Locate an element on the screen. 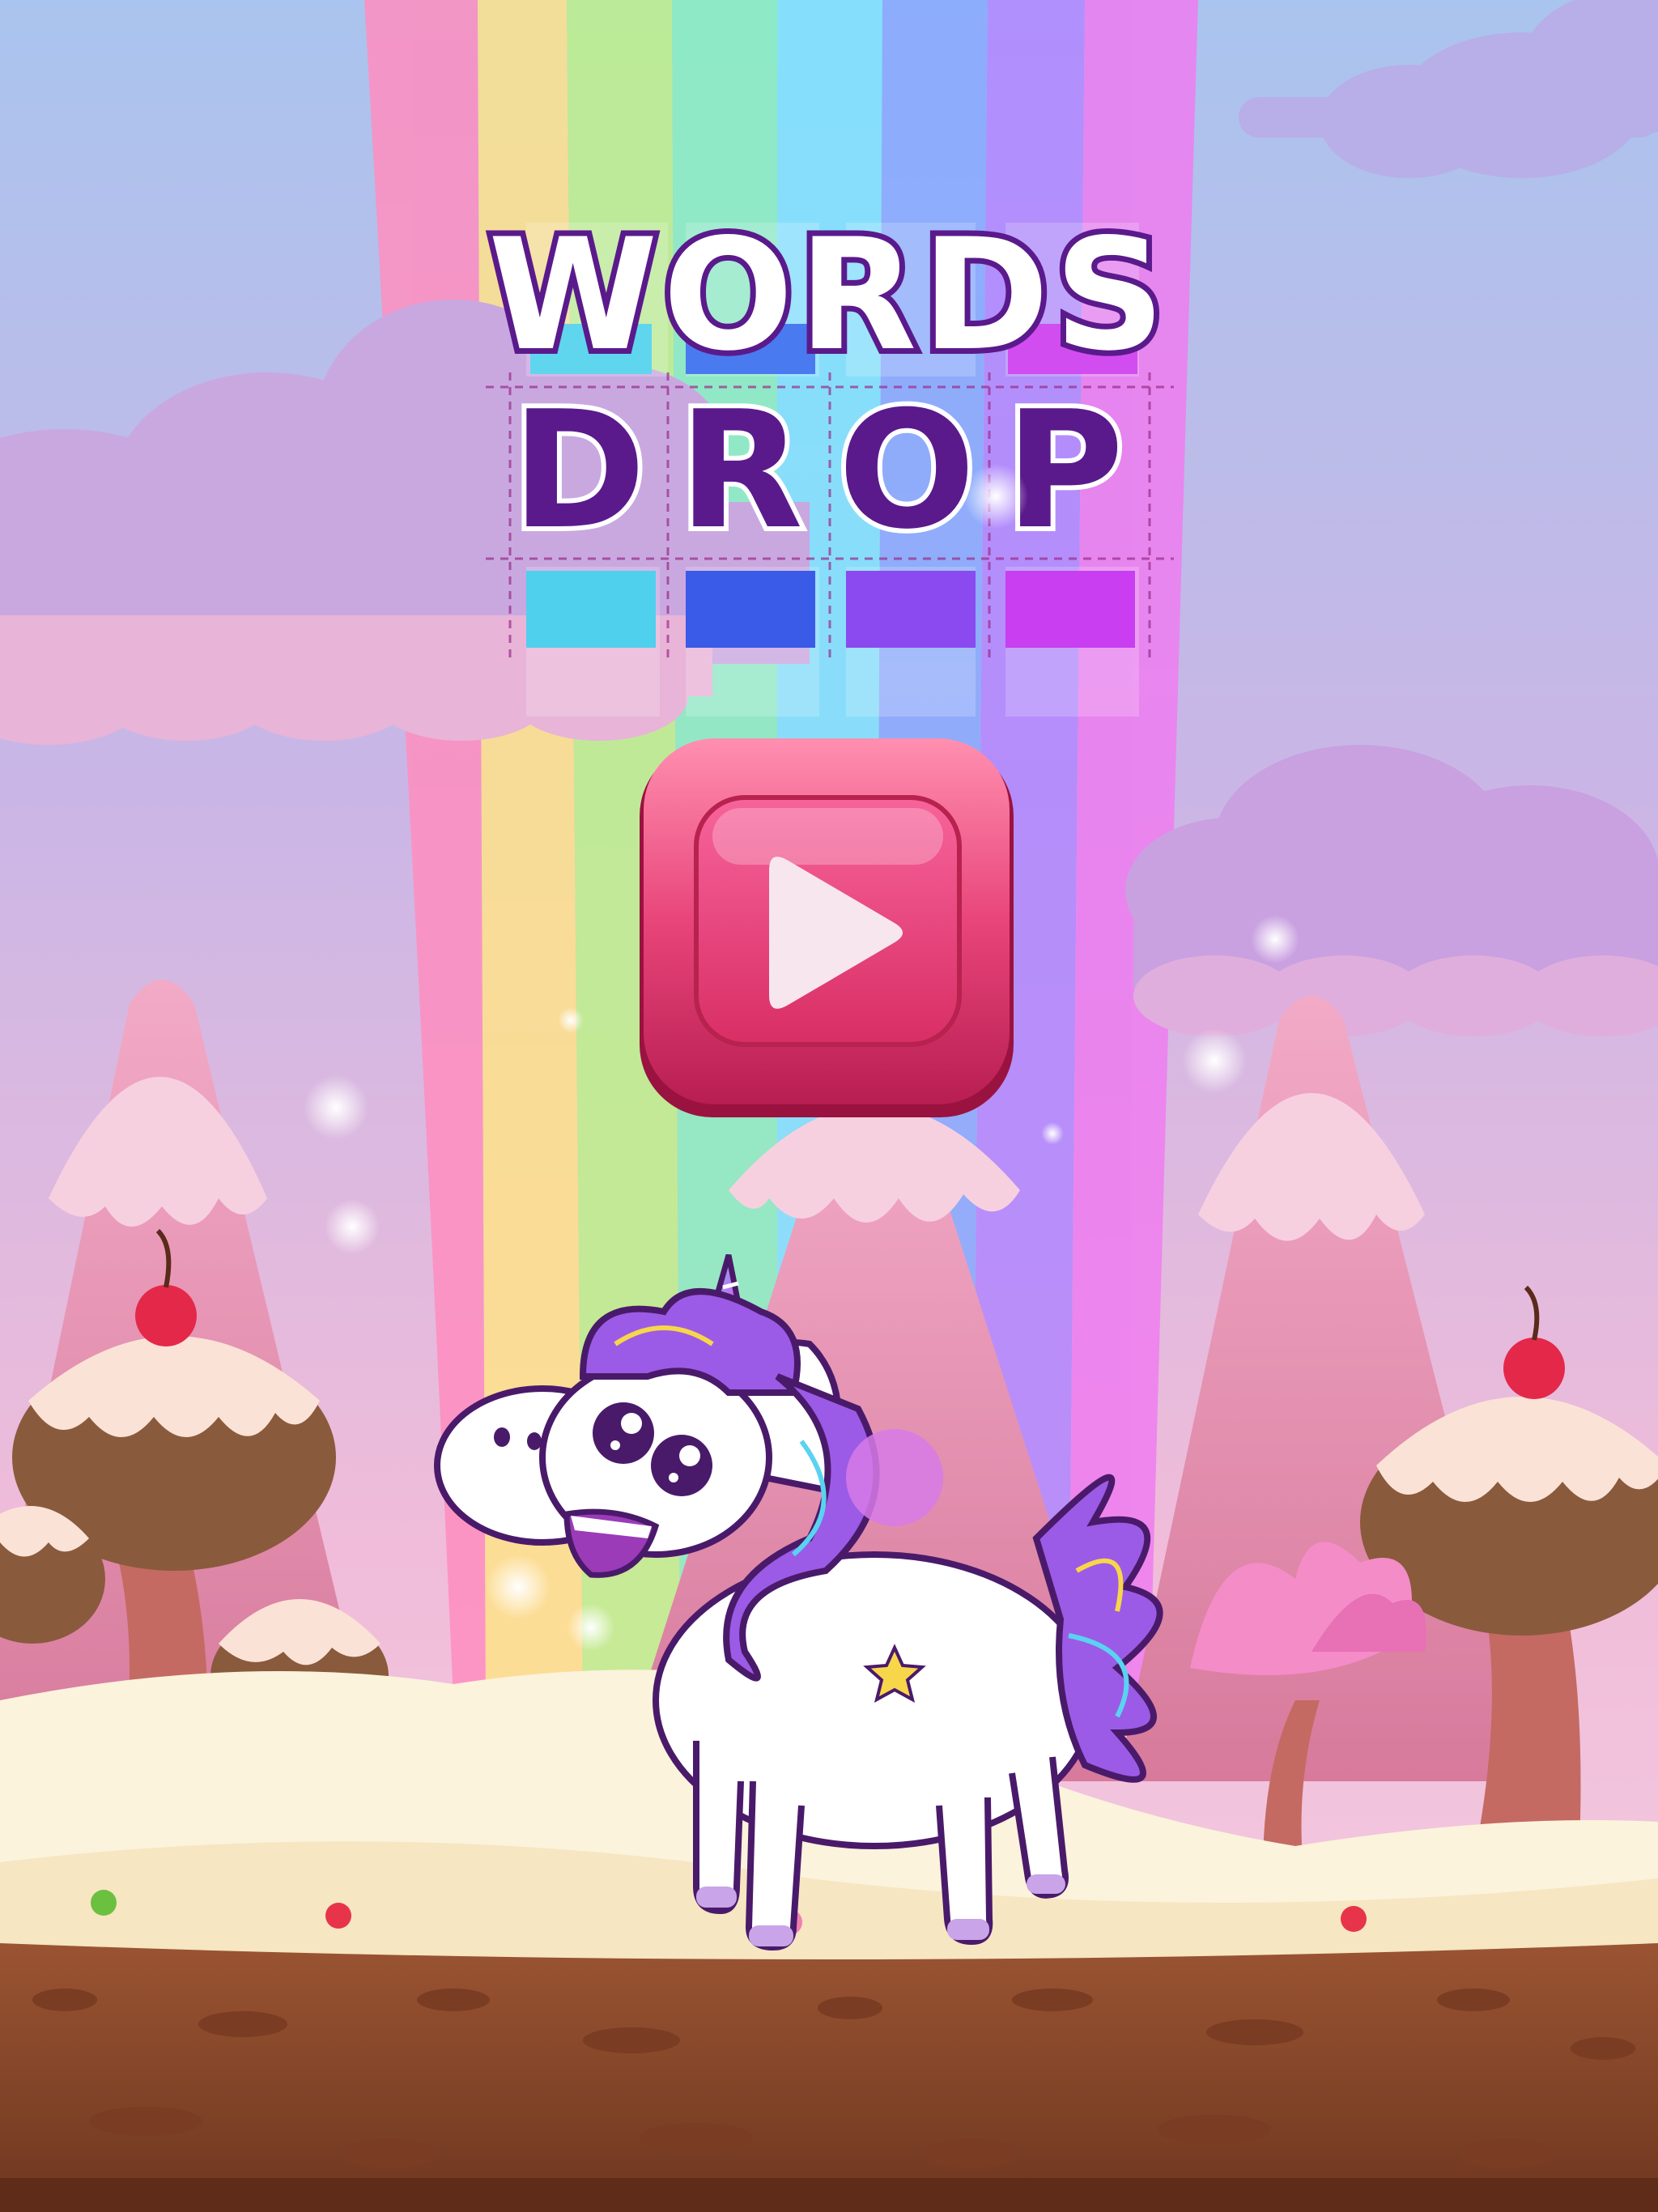  title-letter-r: R is located at coordinates (740, 471).